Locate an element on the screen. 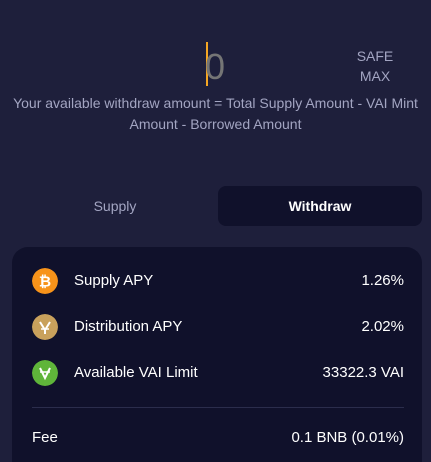 The width and height of the screenshot is (431, 462). distribution-apy-row: Distribution APY 2.02% is located at coordinates (218, 327).